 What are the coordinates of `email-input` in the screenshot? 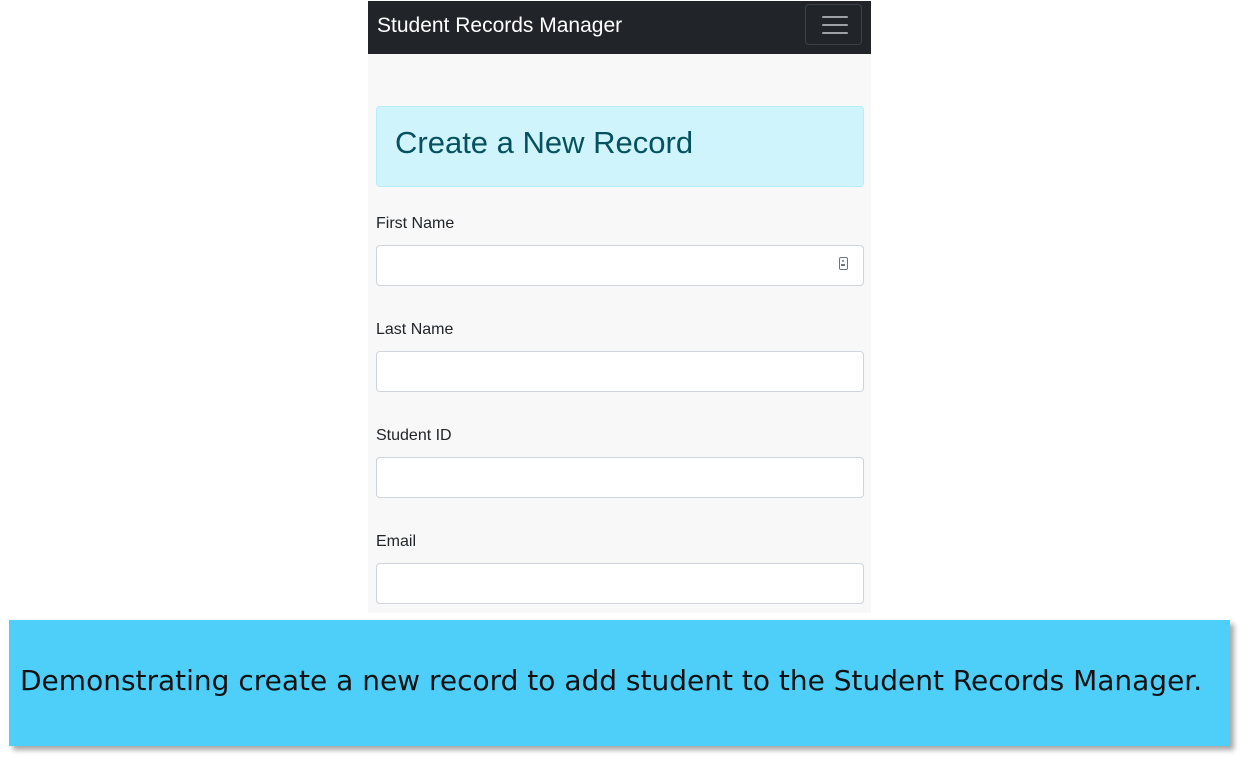 It's located at (620, 583).